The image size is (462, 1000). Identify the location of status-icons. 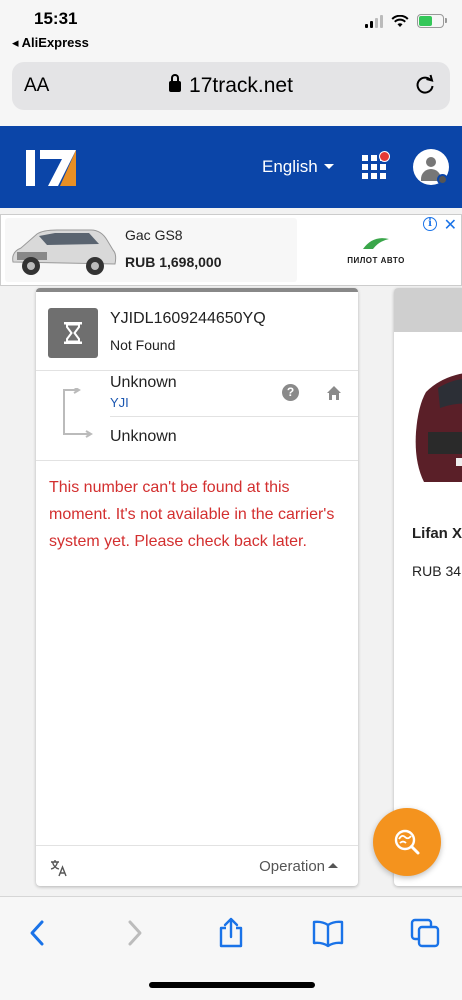
(406, 21).